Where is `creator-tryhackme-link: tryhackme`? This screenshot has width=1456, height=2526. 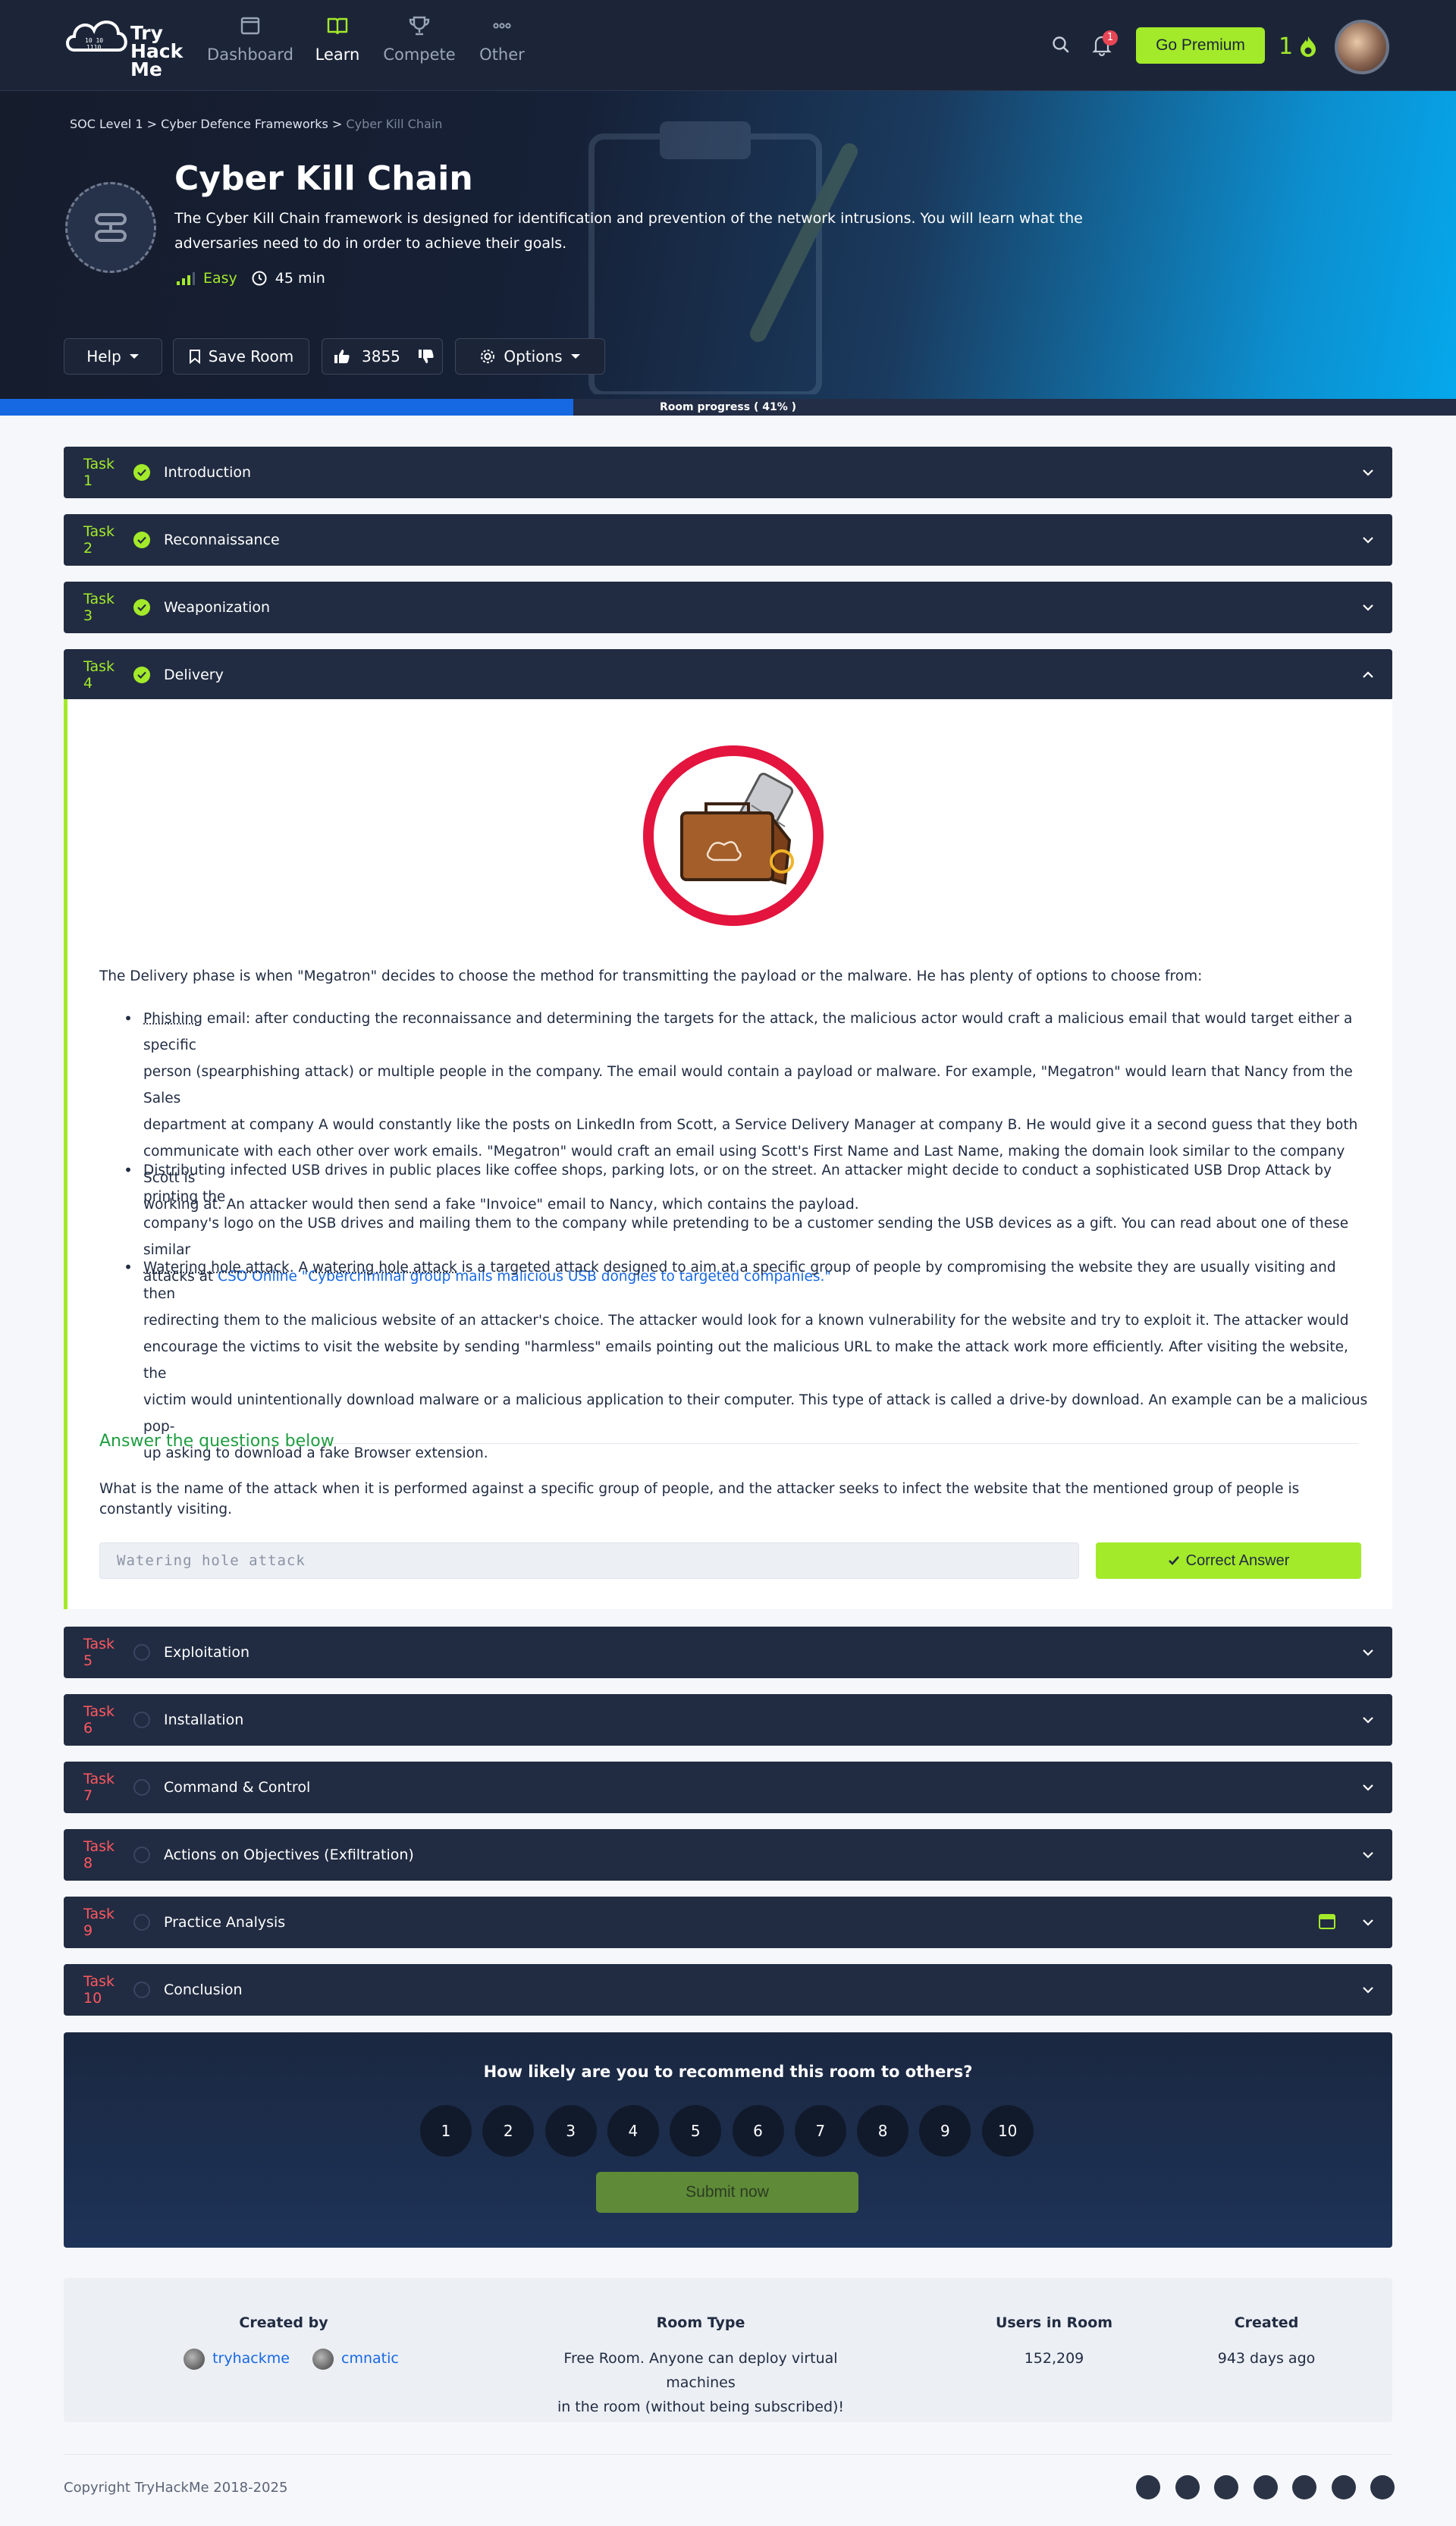
creator-tryhackme-link: tryhackme is located at coordinates (251, 2358).